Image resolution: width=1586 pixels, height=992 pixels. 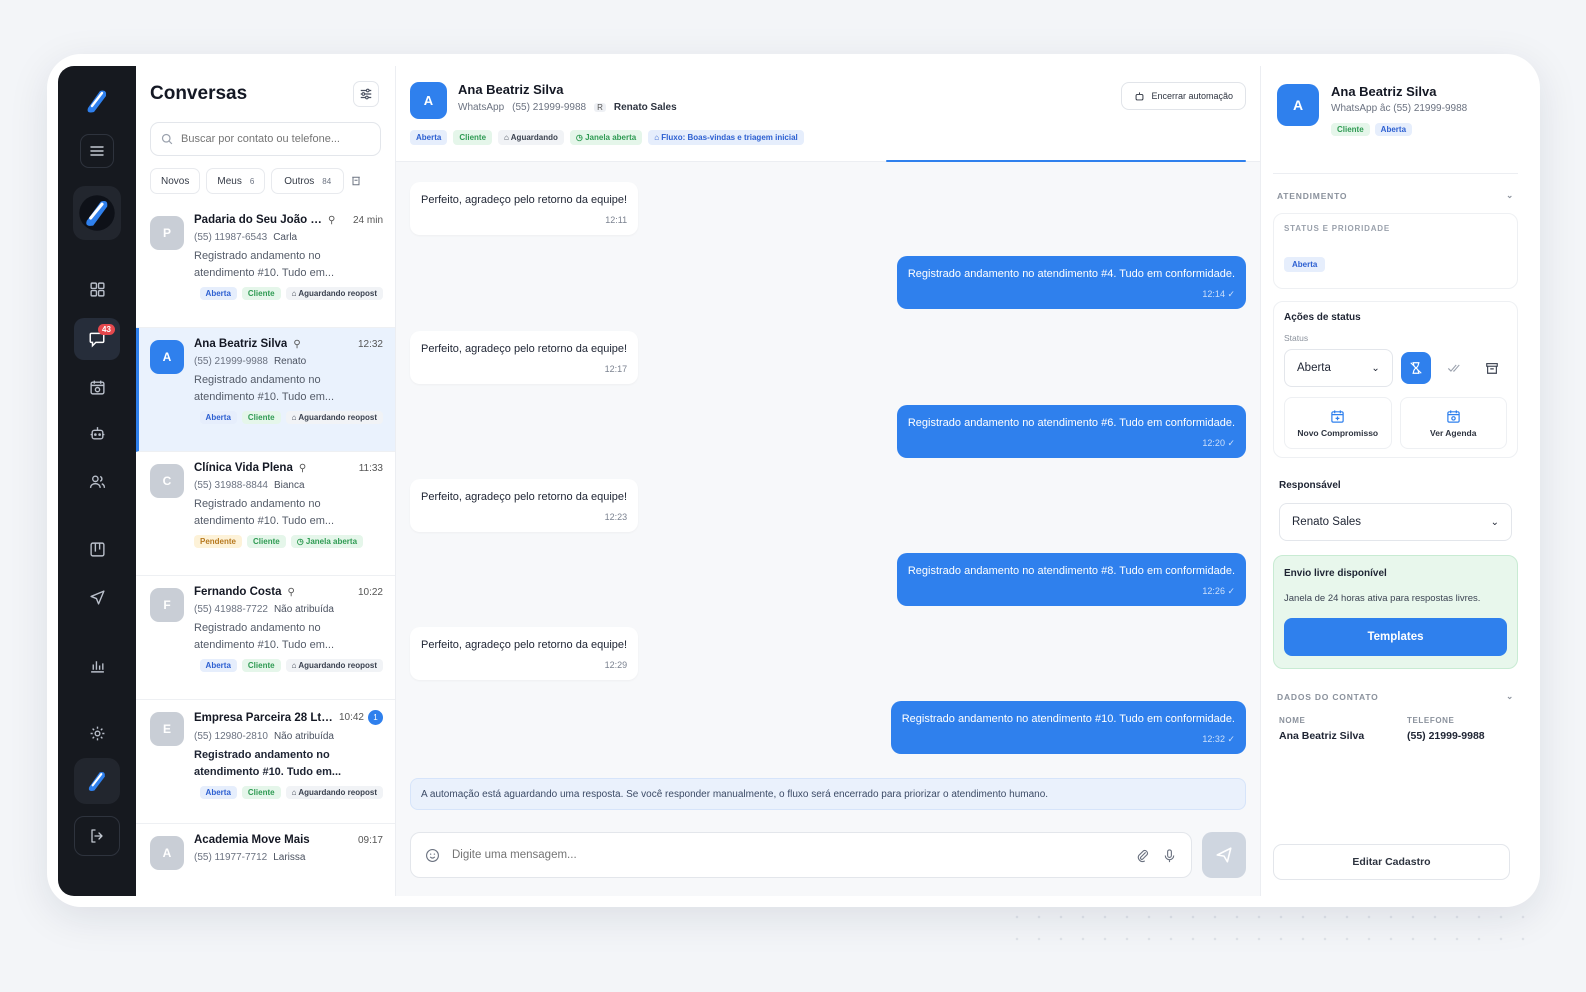 What do you see at coordinates (616, 517) in the screenshot?
I see `message-time: 12:23` at bounding box center [616, 517].